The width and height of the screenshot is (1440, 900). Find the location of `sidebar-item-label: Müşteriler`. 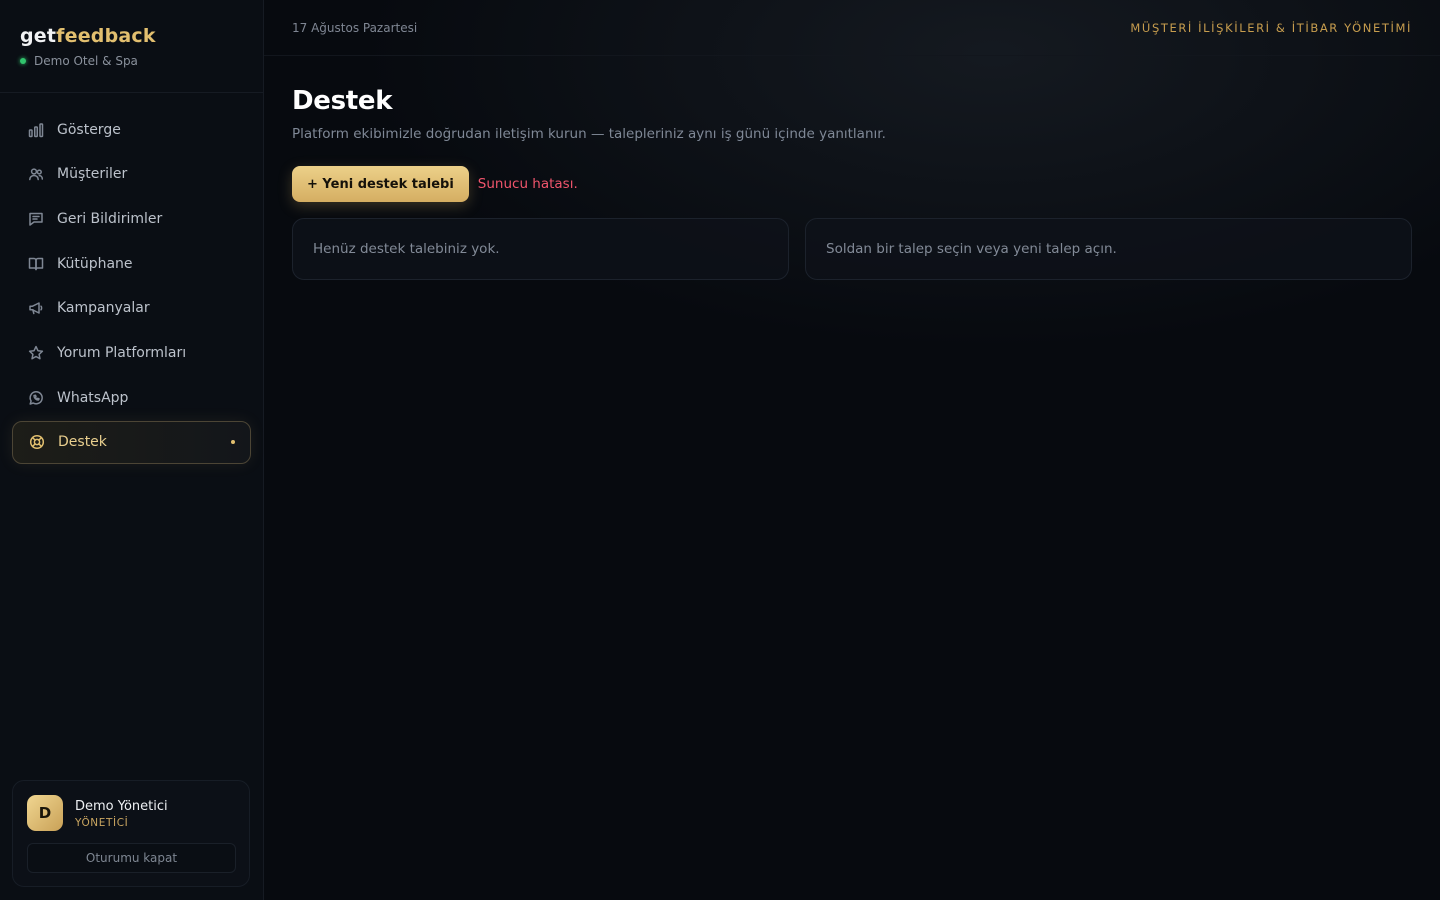

sidebar-item-label: Müşteriler is located at coordinates (92, 174).